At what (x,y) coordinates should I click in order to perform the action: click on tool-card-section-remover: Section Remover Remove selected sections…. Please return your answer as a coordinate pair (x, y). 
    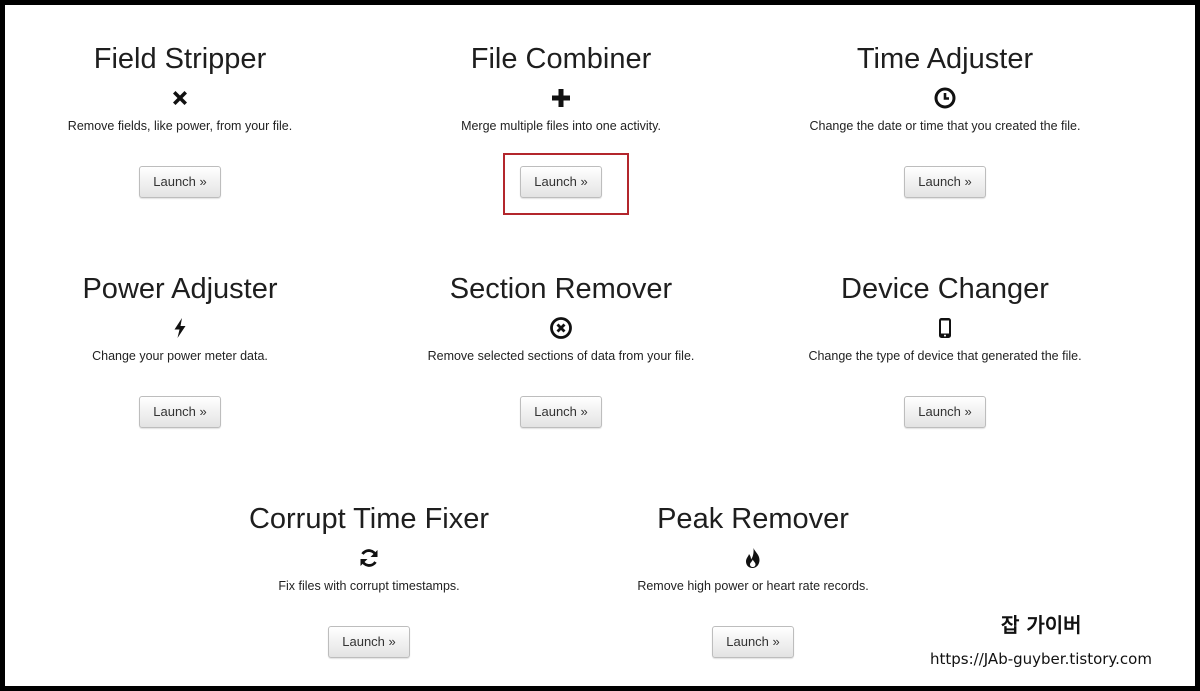
    Looking at the image, I should click on (561, 335).